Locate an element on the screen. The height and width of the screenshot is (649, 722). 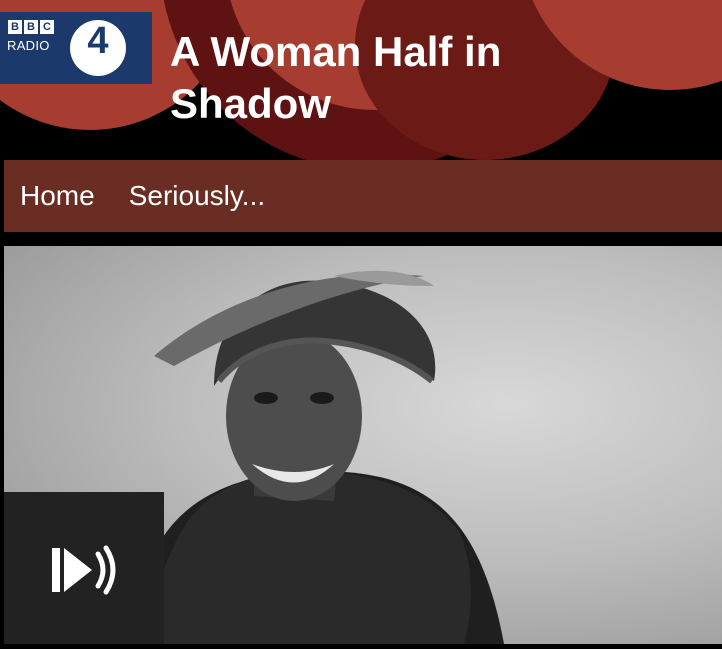
radio-label: RADIO is located at coordinates (28, 45).